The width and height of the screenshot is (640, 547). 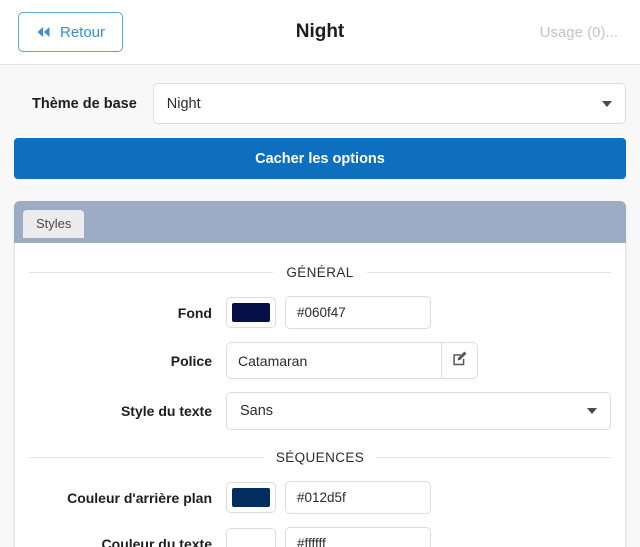 I want to click on edit-pencil-icon, so click(x=459, y=361).